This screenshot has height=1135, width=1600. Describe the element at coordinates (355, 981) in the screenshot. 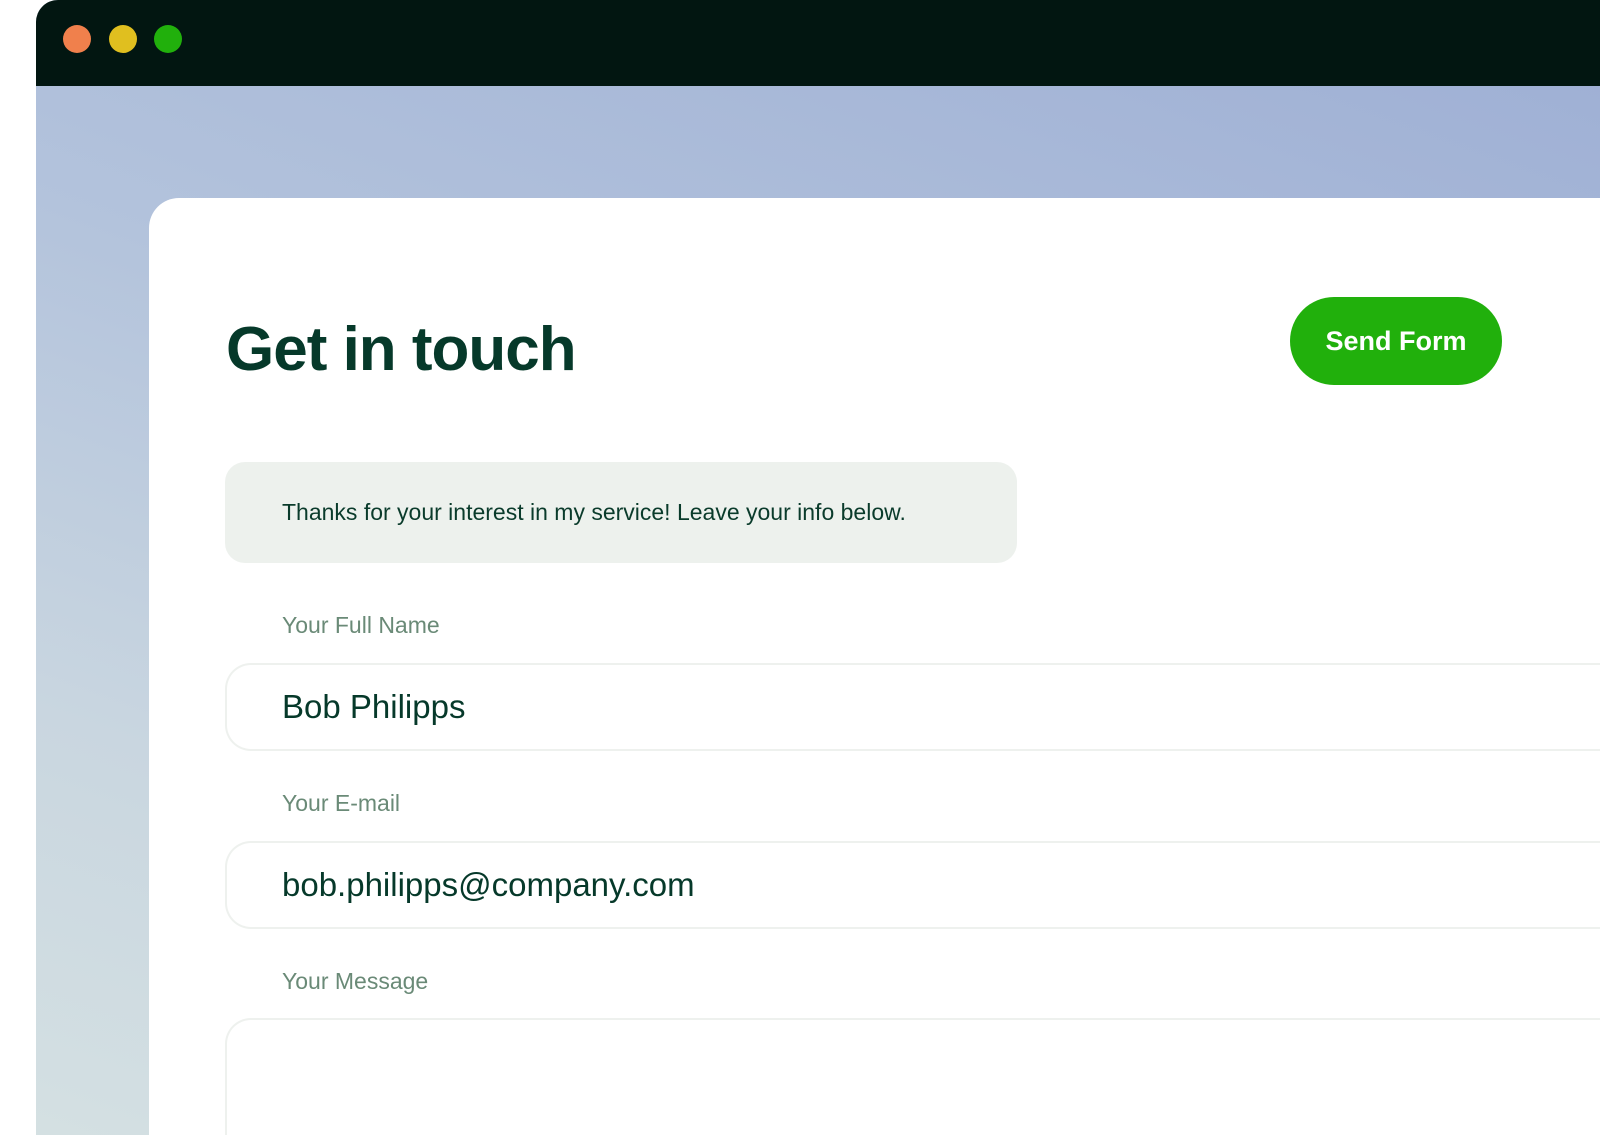

I see `message-label: Your Message` at that location.